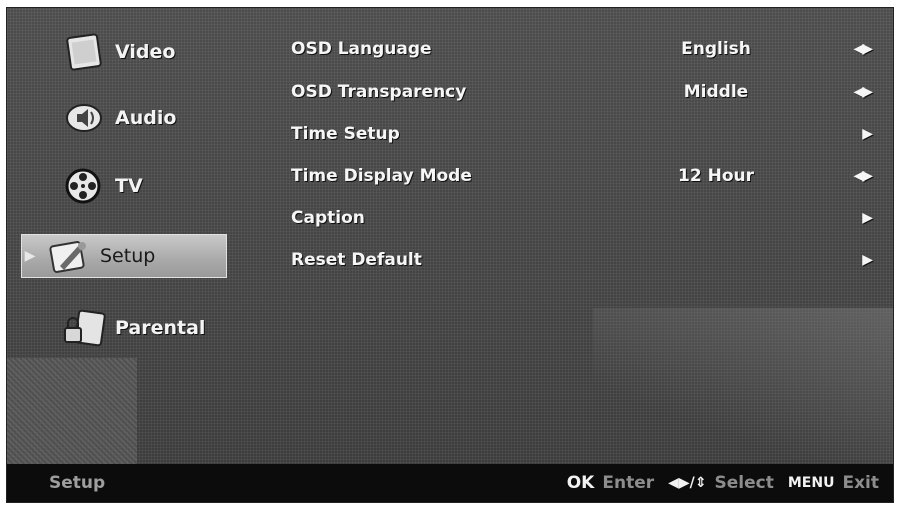  Describe the element at coordinates (687, 483) in the screenshot. I see `navigation-arrows-icon: ◀▶/⇕` at that location.